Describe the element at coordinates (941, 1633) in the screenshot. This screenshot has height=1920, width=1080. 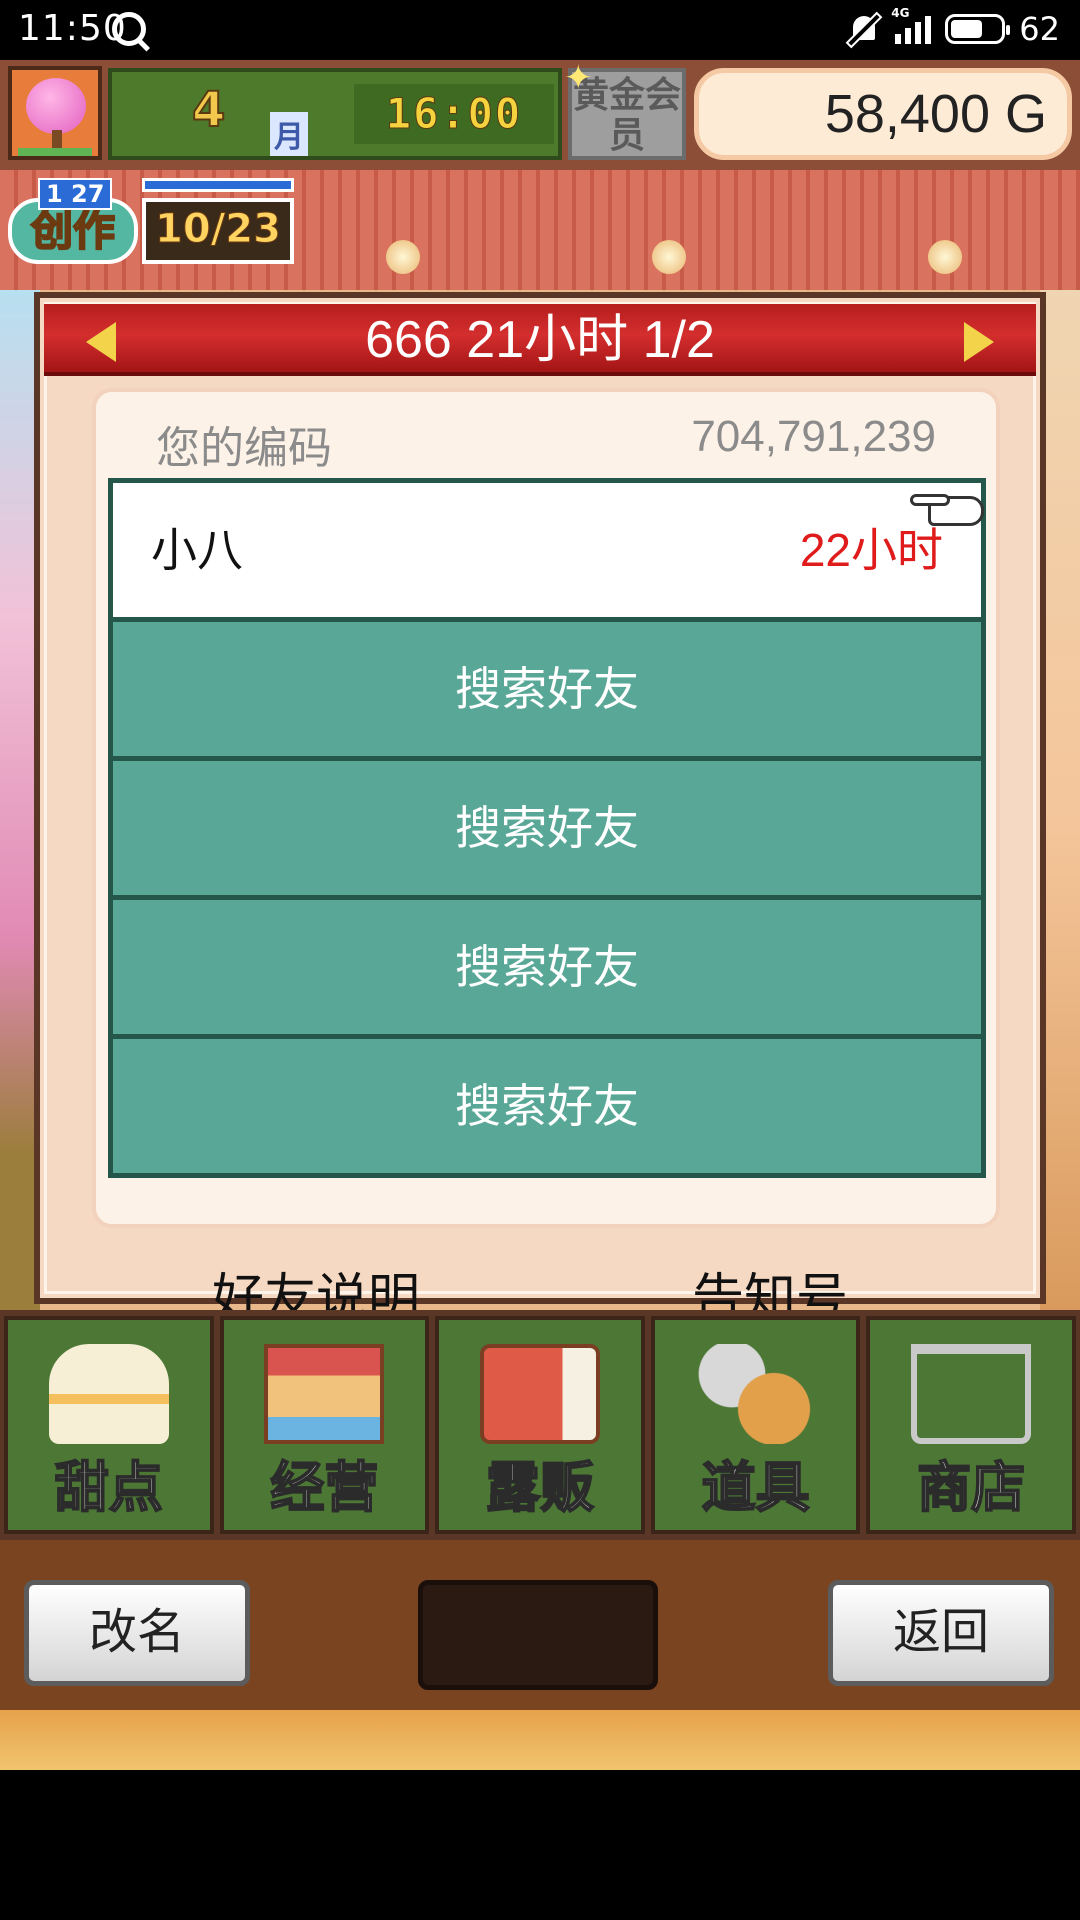
I see `back-button: 返回` at that location.